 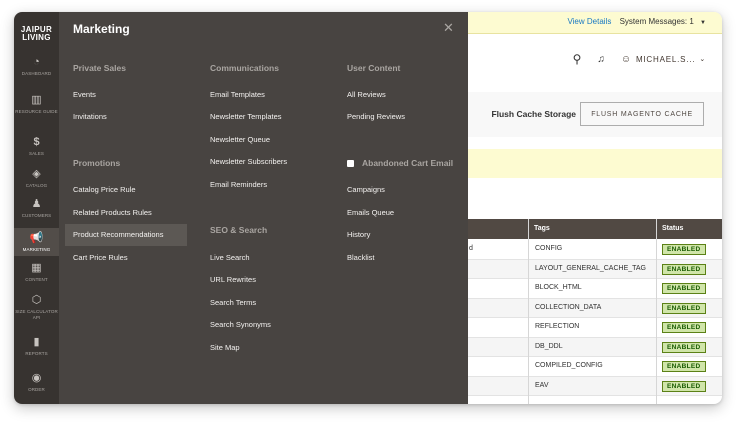 What do you see at coordinates (36, 204) in the screenshot?
I see `person-icon: ♟` at bounding box center [36, 204].